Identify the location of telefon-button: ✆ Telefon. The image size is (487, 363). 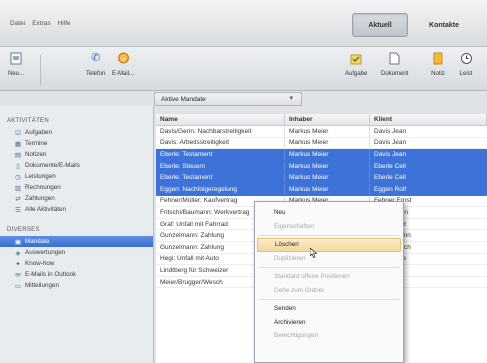
(95, 64).